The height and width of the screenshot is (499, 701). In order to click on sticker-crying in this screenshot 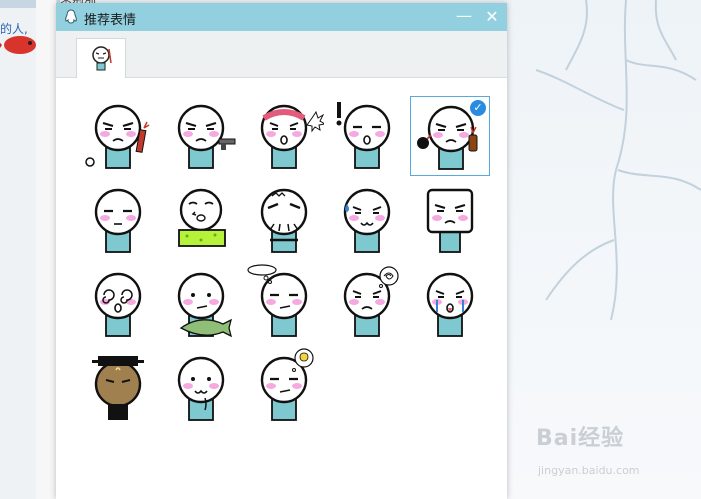, I will do `click(450, 304)`.